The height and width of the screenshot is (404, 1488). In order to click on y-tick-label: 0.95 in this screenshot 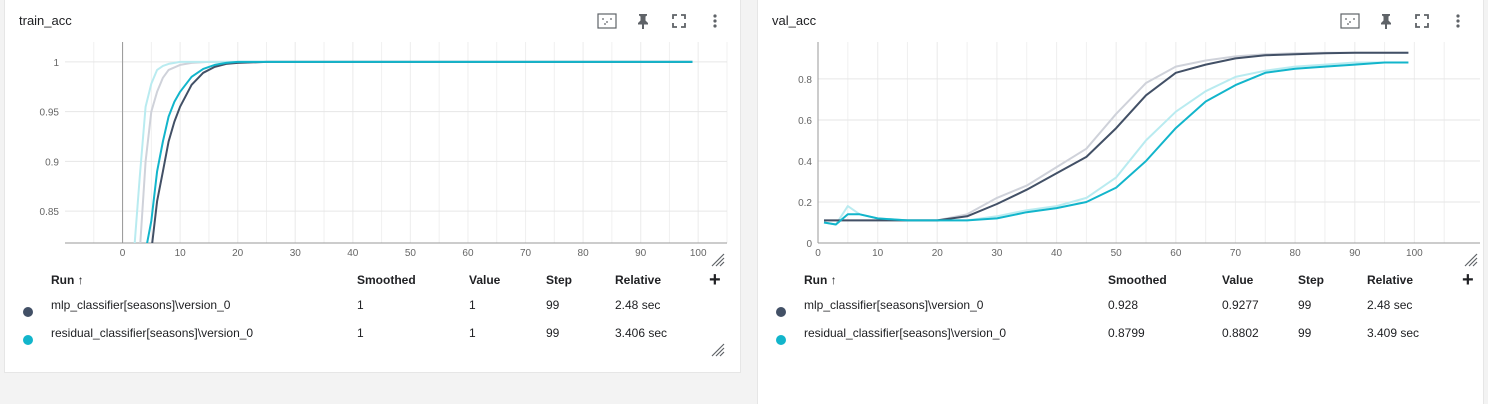, I will do `click(50, 113)`.